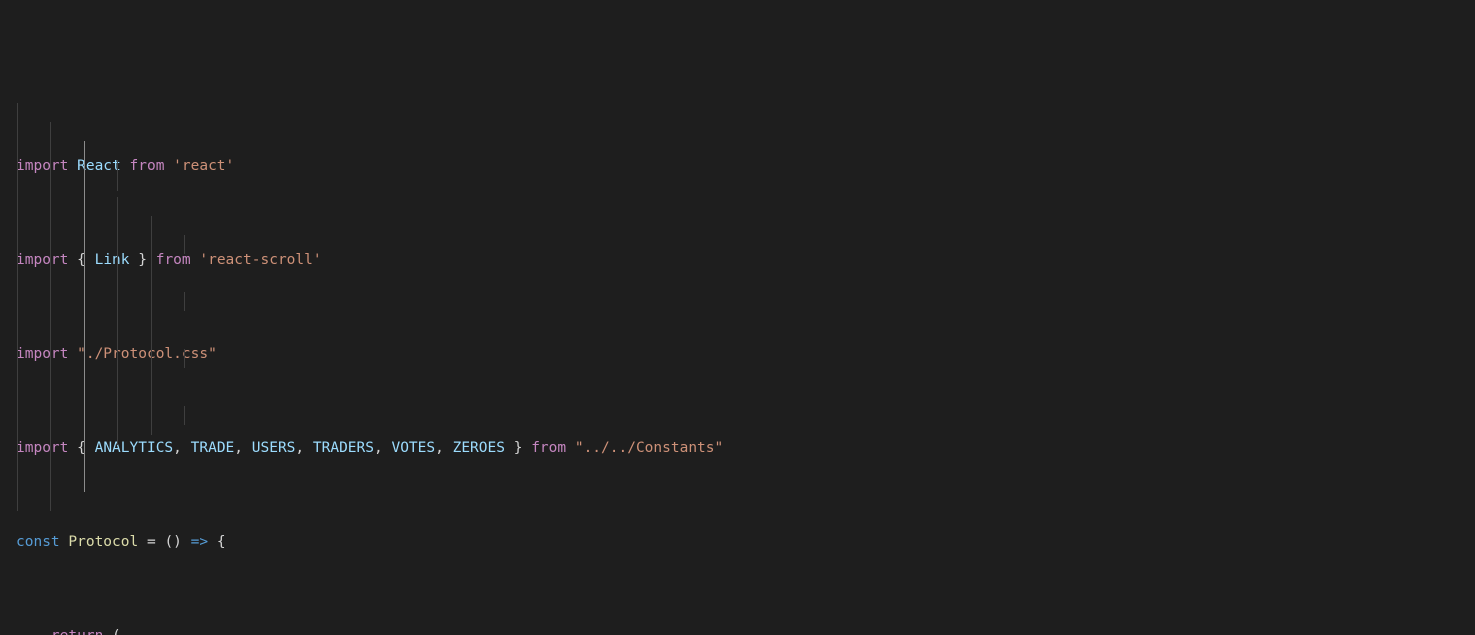  I want to click on code-line-clipped-top, so click(737, 78).